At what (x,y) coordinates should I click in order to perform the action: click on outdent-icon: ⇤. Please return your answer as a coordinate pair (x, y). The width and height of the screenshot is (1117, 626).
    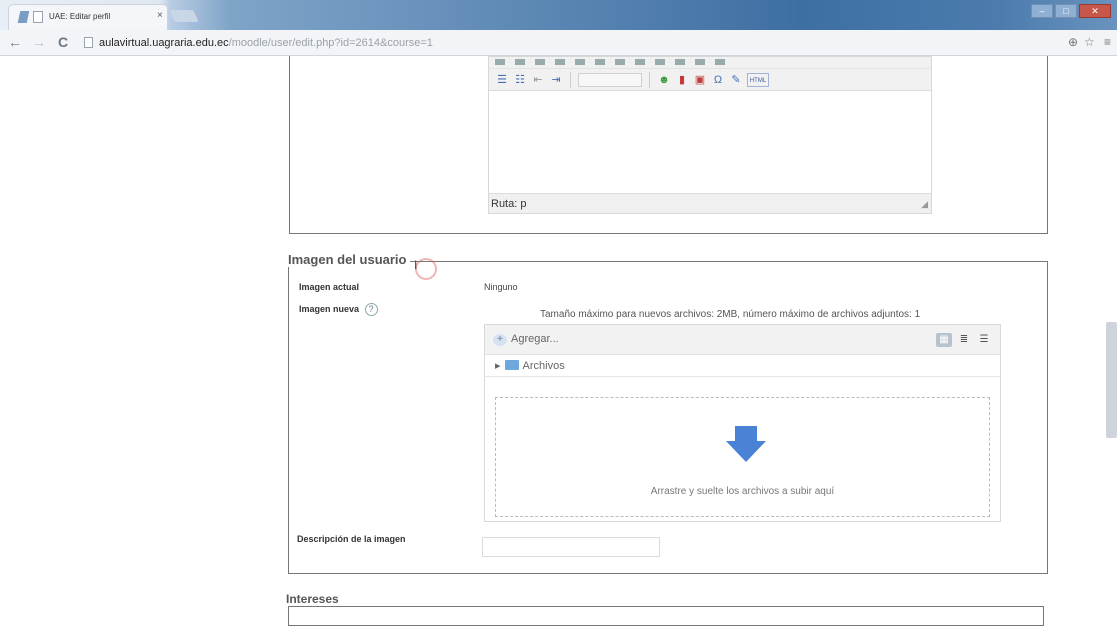
    Looking at the image, I should click on (538, 80).